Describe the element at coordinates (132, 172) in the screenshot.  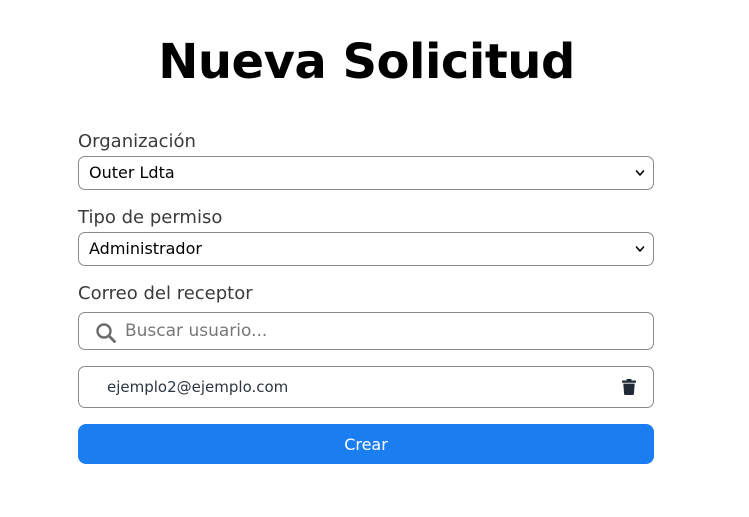
I see `organization-selected-value: Outer Ldta` at that location.